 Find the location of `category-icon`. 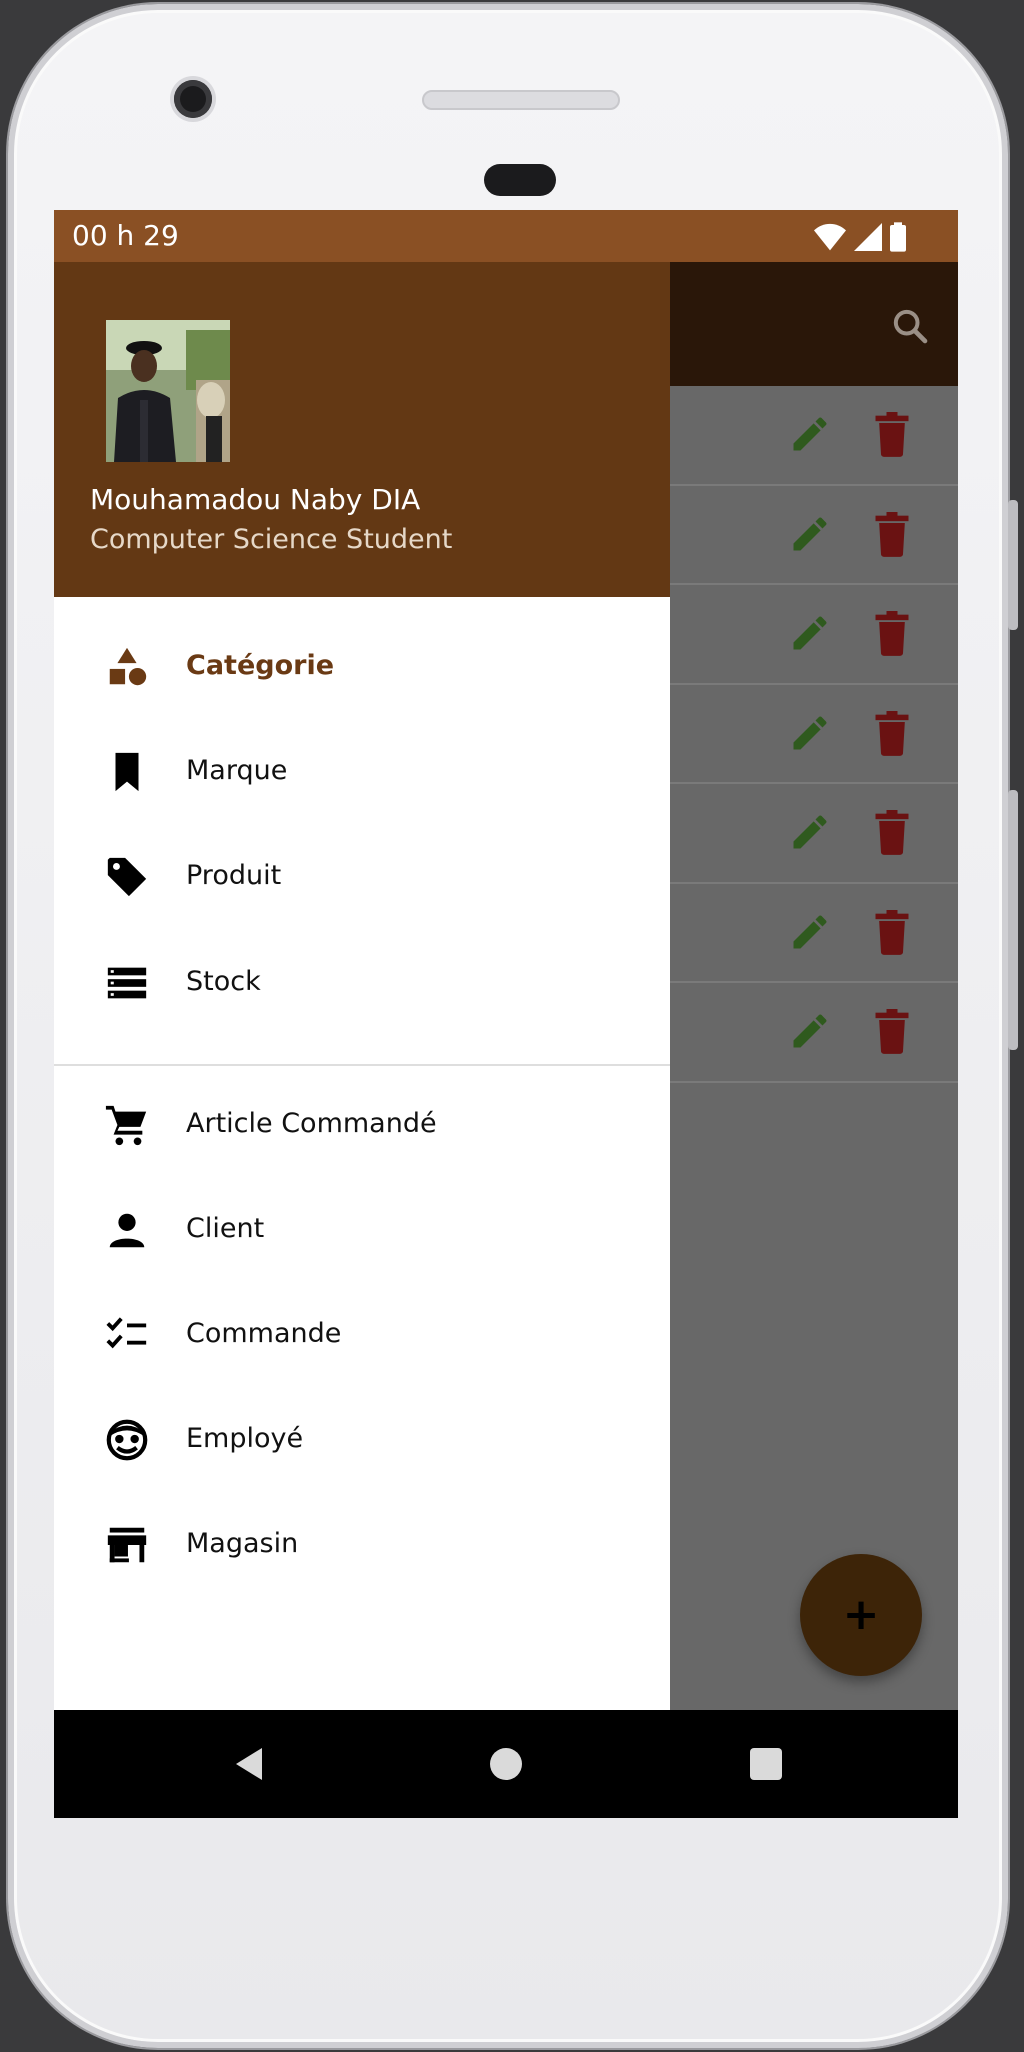

category-icon is located at coordinates (127, 667).